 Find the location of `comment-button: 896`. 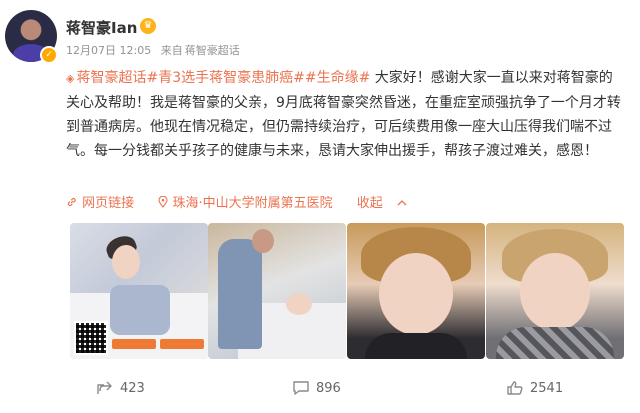

comment-button: 896 is located at coordinates (316, 388).